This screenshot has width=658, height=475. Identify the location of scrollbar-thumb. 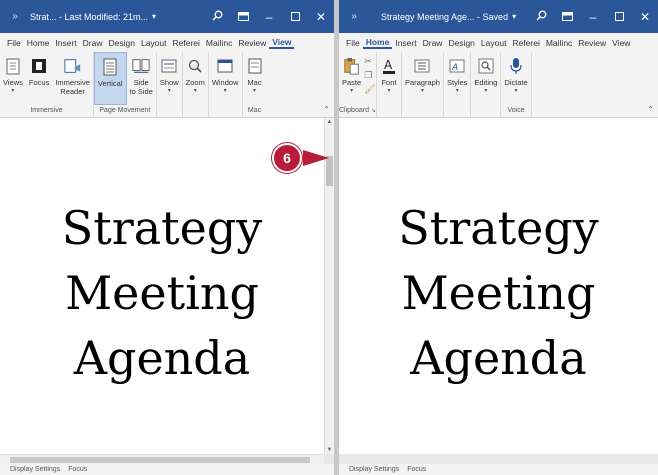
(160, 460).